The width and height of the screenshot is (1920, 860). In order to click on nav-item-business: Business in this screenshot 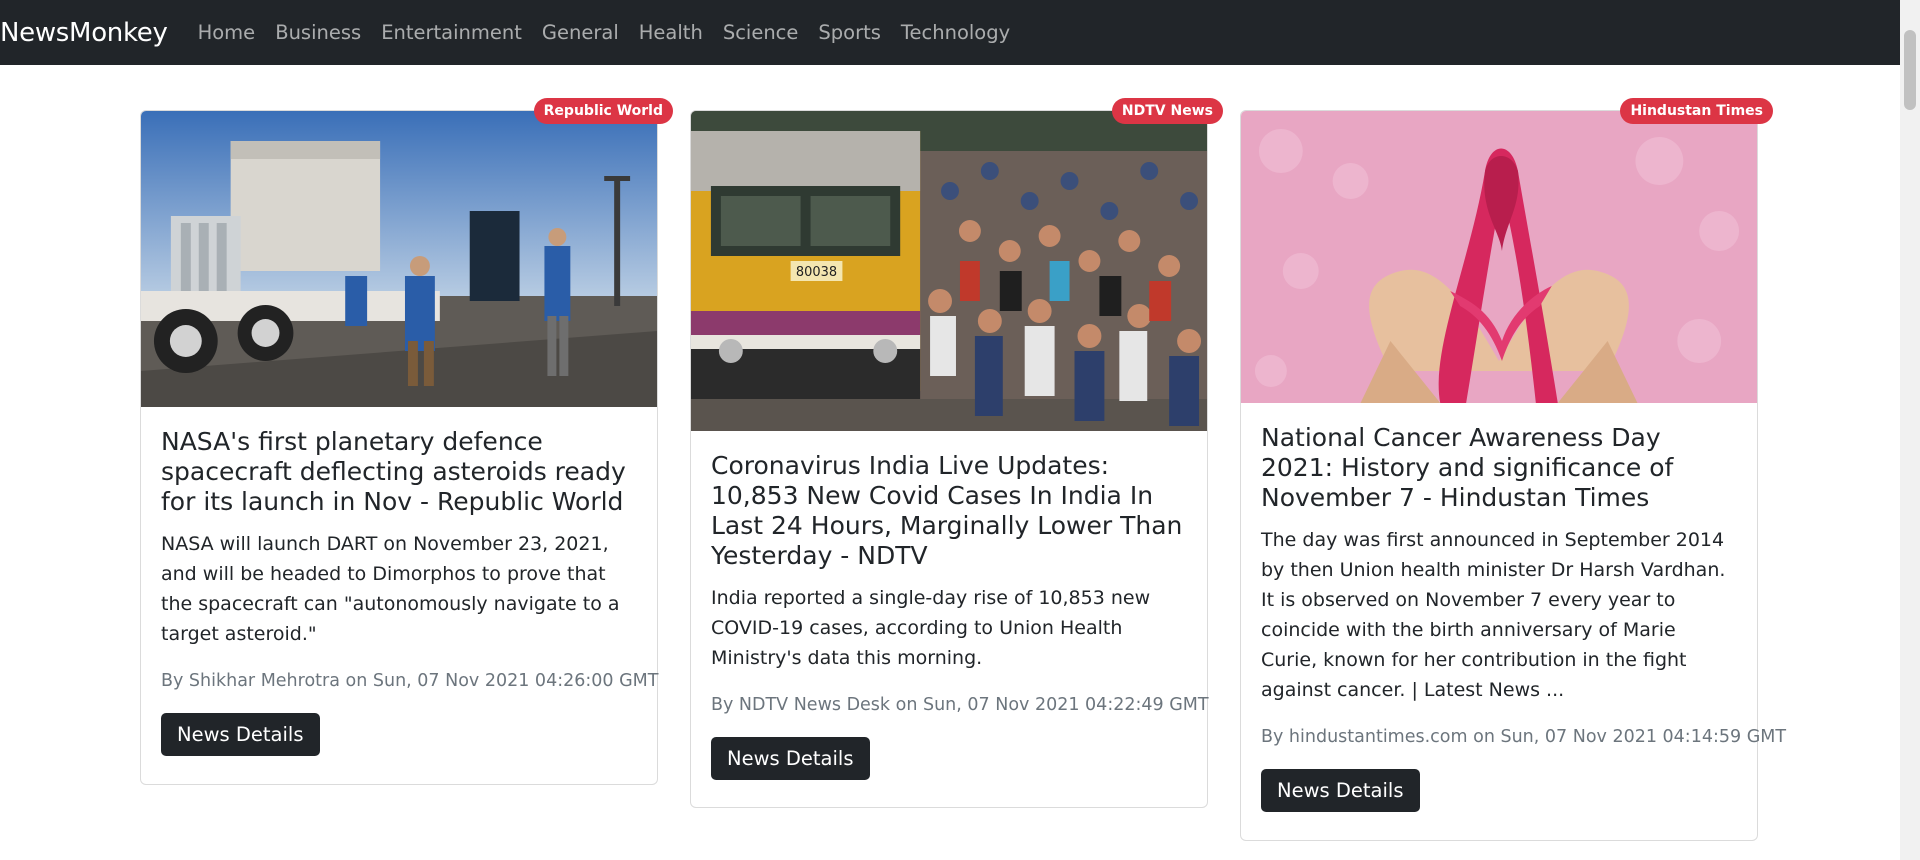, I will do `click(318, 32)`.